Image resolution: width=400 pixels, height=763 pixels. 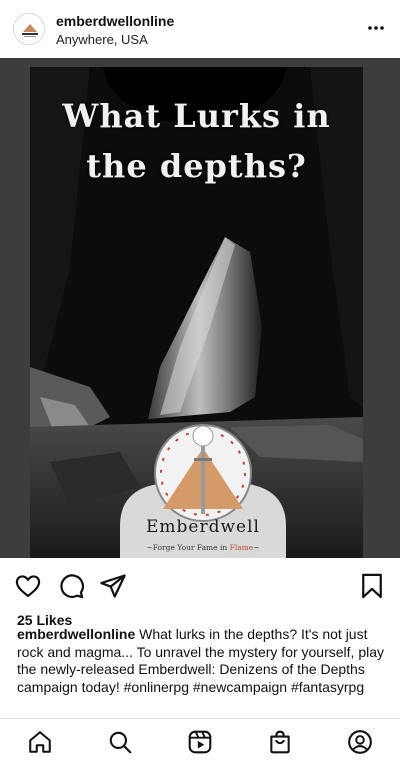 I want to click on shop-icon, so click(x=280, y=742).